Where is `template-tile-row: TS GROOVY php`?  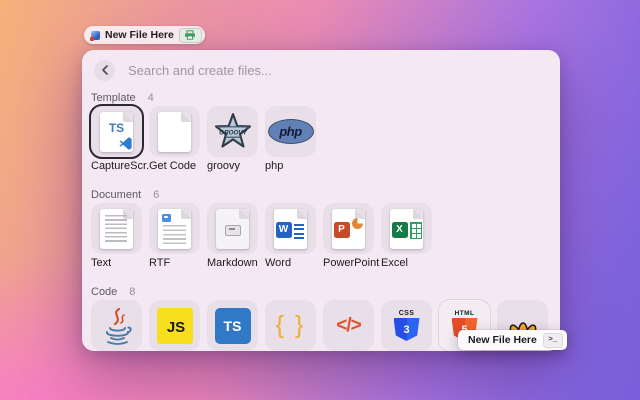 template-tile-row: TS GROOVY php is located at coordinates (320, 131).